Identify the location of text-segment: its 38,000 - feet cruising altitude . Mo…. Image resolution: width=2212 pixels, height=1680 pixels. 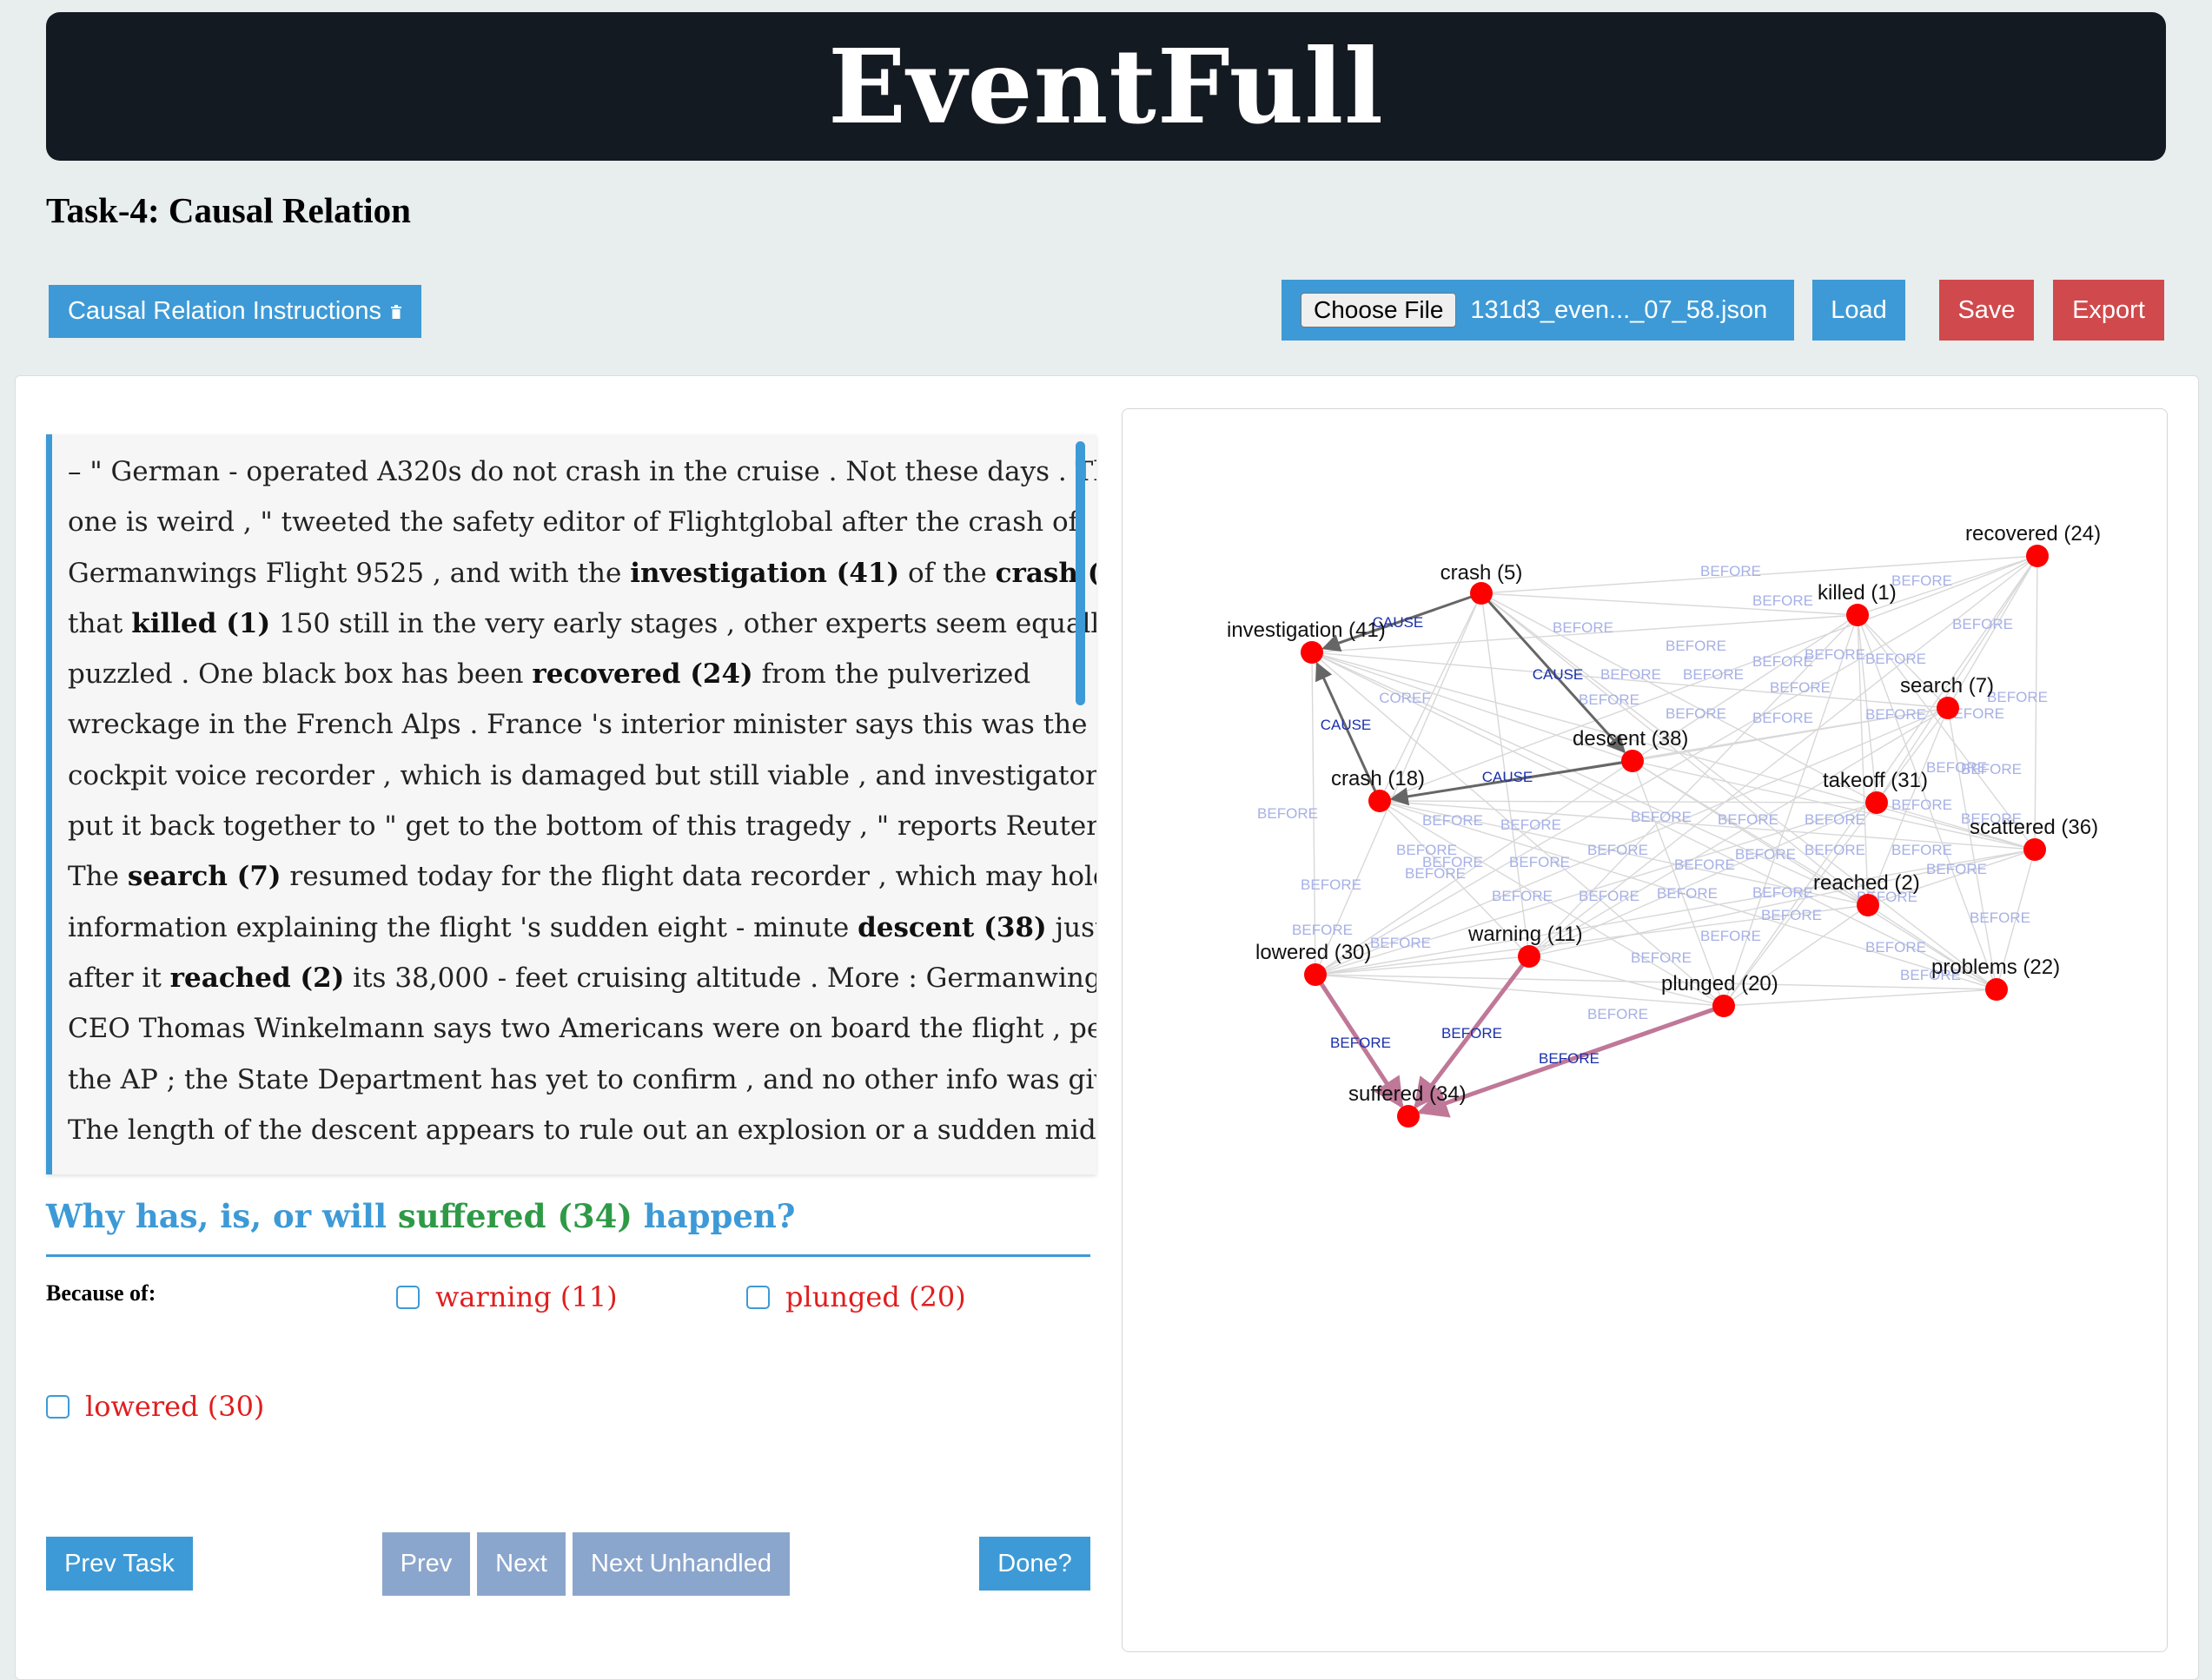
(720, 978).